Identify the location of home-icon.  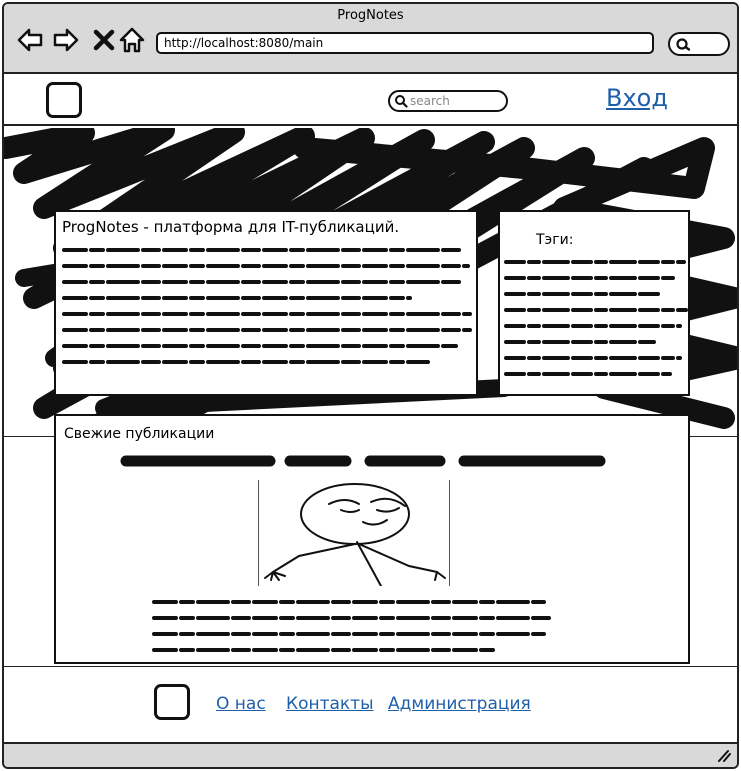
(132, 40).